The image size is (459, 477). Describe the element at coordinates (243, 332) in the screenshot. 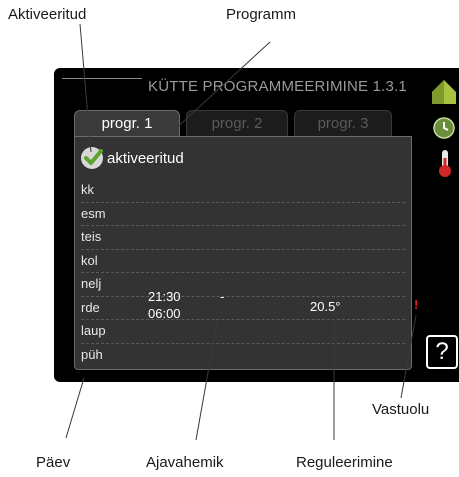

I see `day-row-sunday: laup` at that location.